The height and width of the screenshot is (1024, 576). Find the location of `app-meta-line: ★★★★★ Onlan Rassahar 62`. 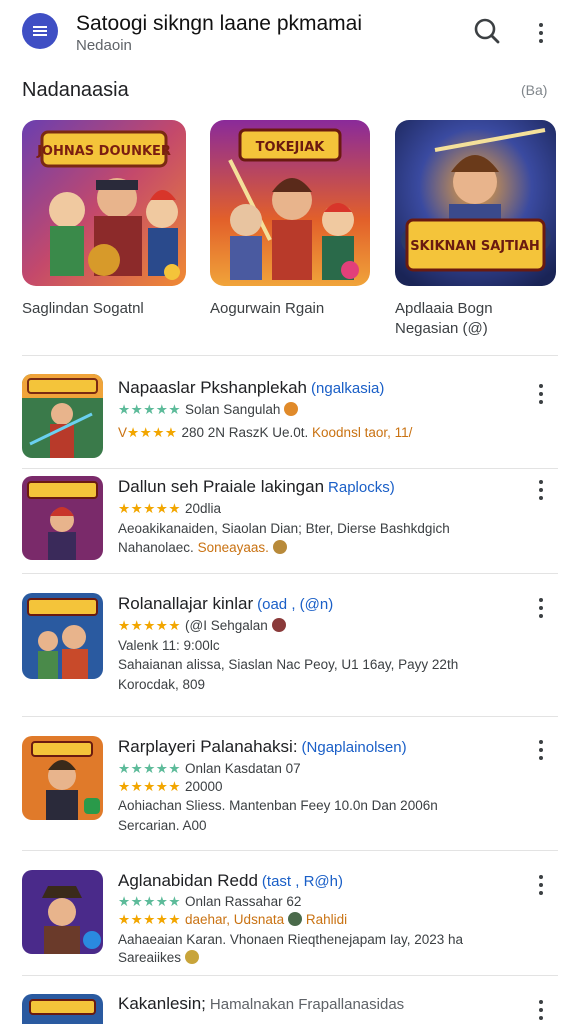

app-meta-line: ★★★★★ Onlan Rassahar 62 is located at coordinates (210, 901).